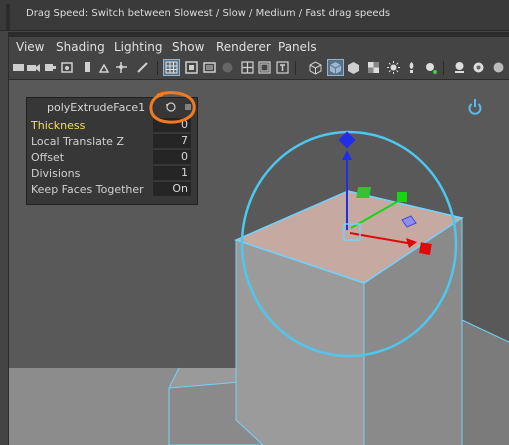 The image size is (509, 445). What do you see at coordinates (347, 140) in the screenshot?
I see `z-axis-handle` at bounding box center [347, 140].